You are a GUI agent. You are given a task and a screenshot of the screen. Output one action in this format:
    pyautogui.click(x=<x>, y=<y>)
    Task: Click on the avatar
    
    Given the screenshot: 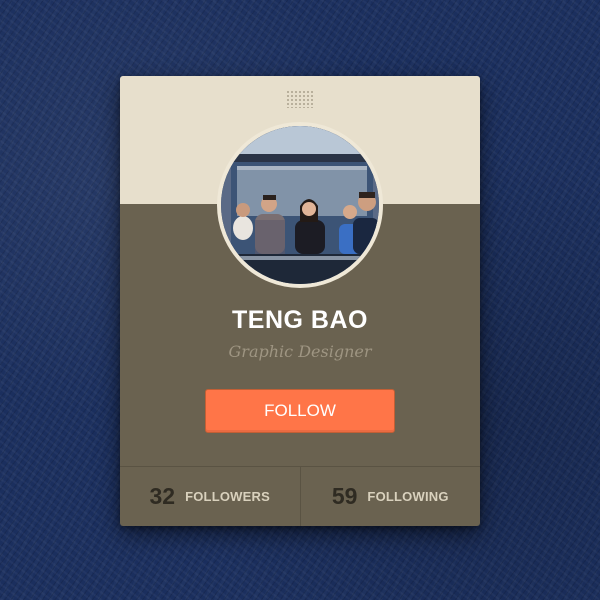 What is the action you would take?
    pyautogui.click(x=300, y=205)
    